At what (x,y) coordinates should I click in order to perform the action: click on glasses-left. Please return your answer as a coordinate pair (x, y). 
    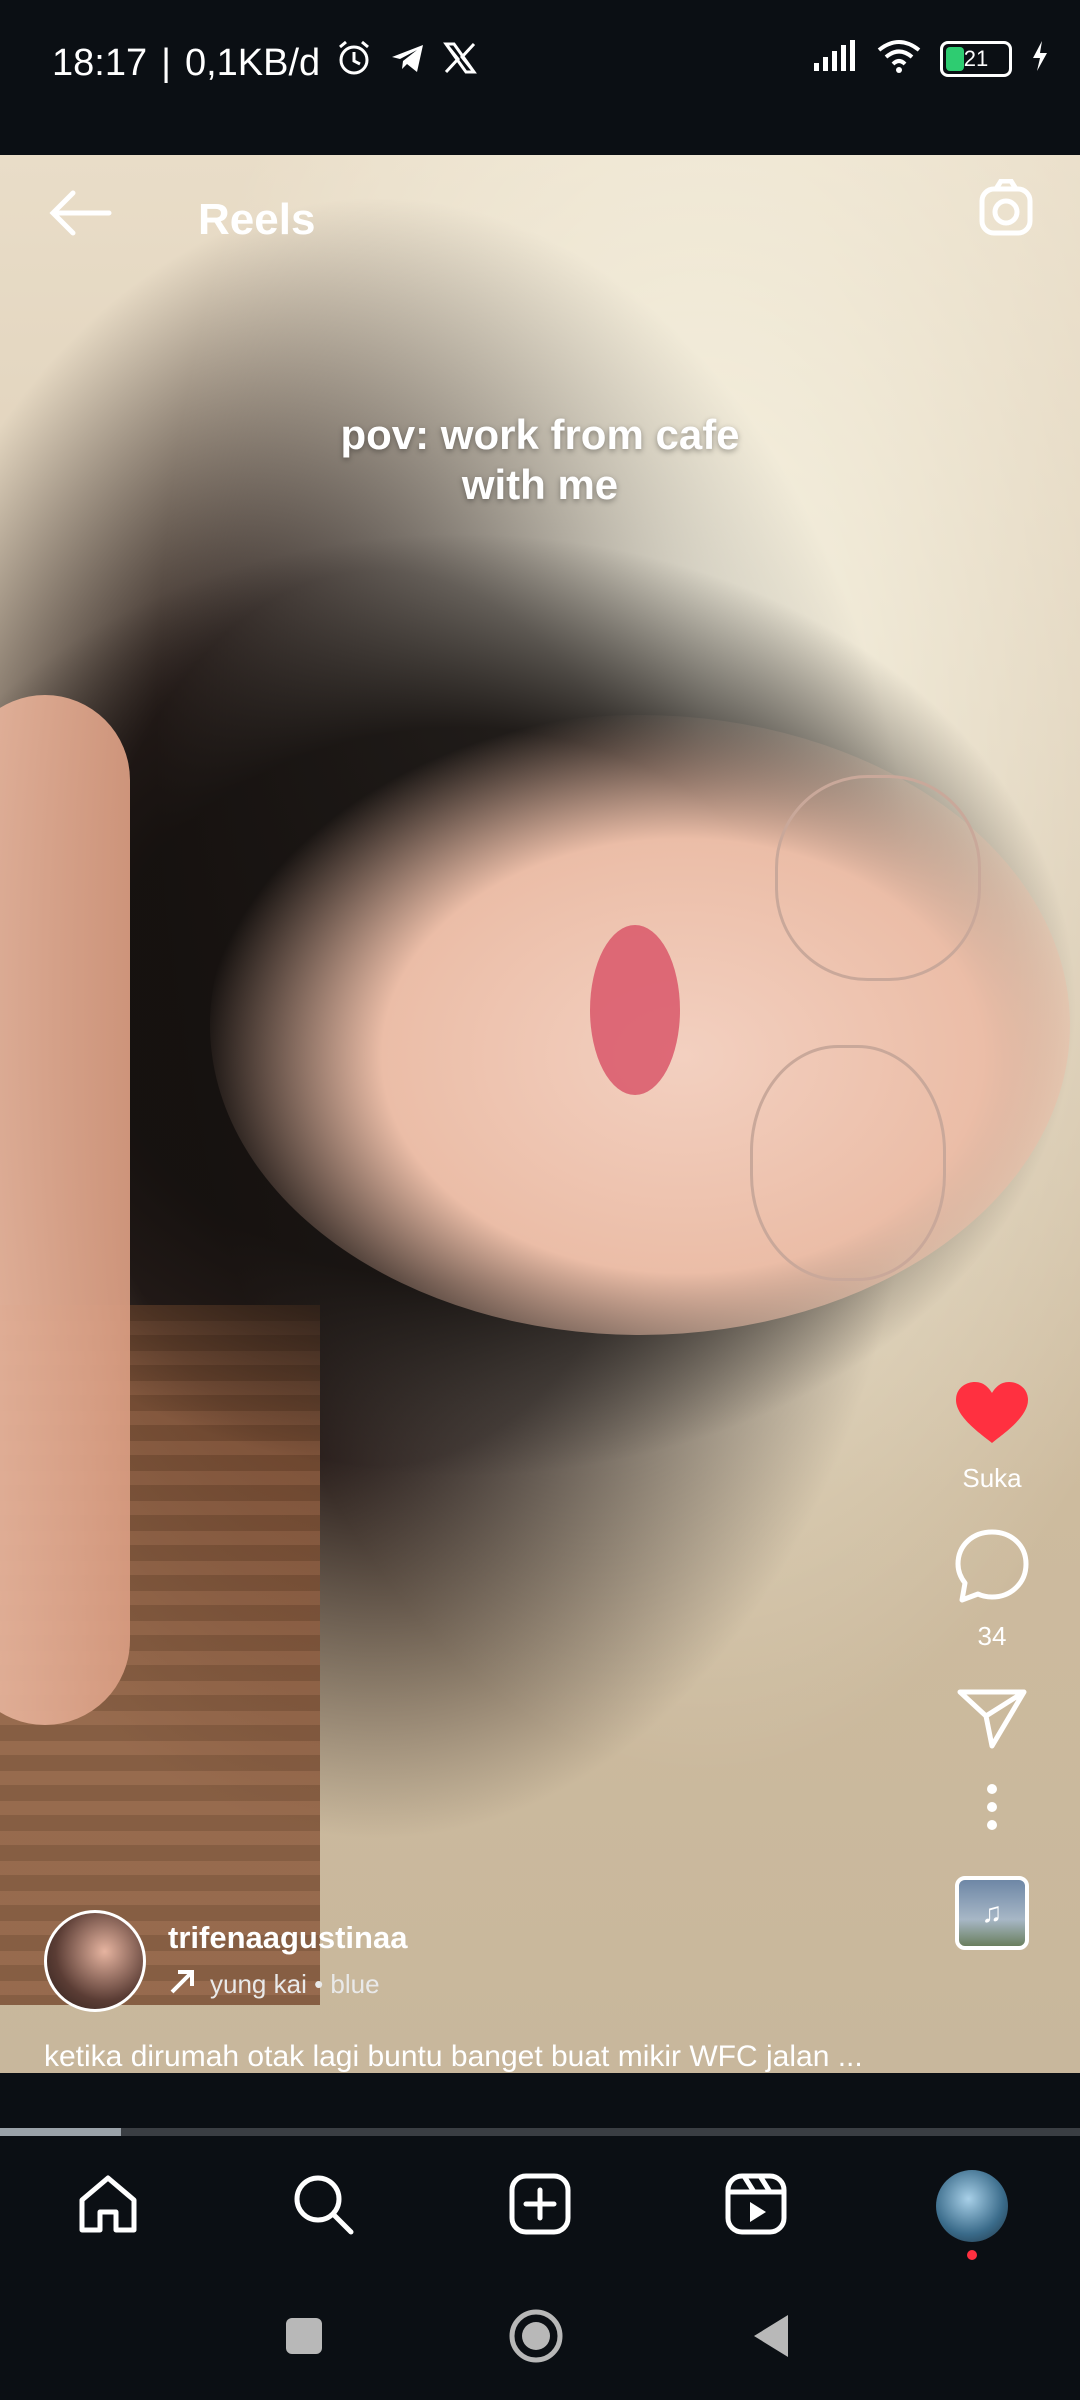
    Looking at the image, I should click on (878, 878).